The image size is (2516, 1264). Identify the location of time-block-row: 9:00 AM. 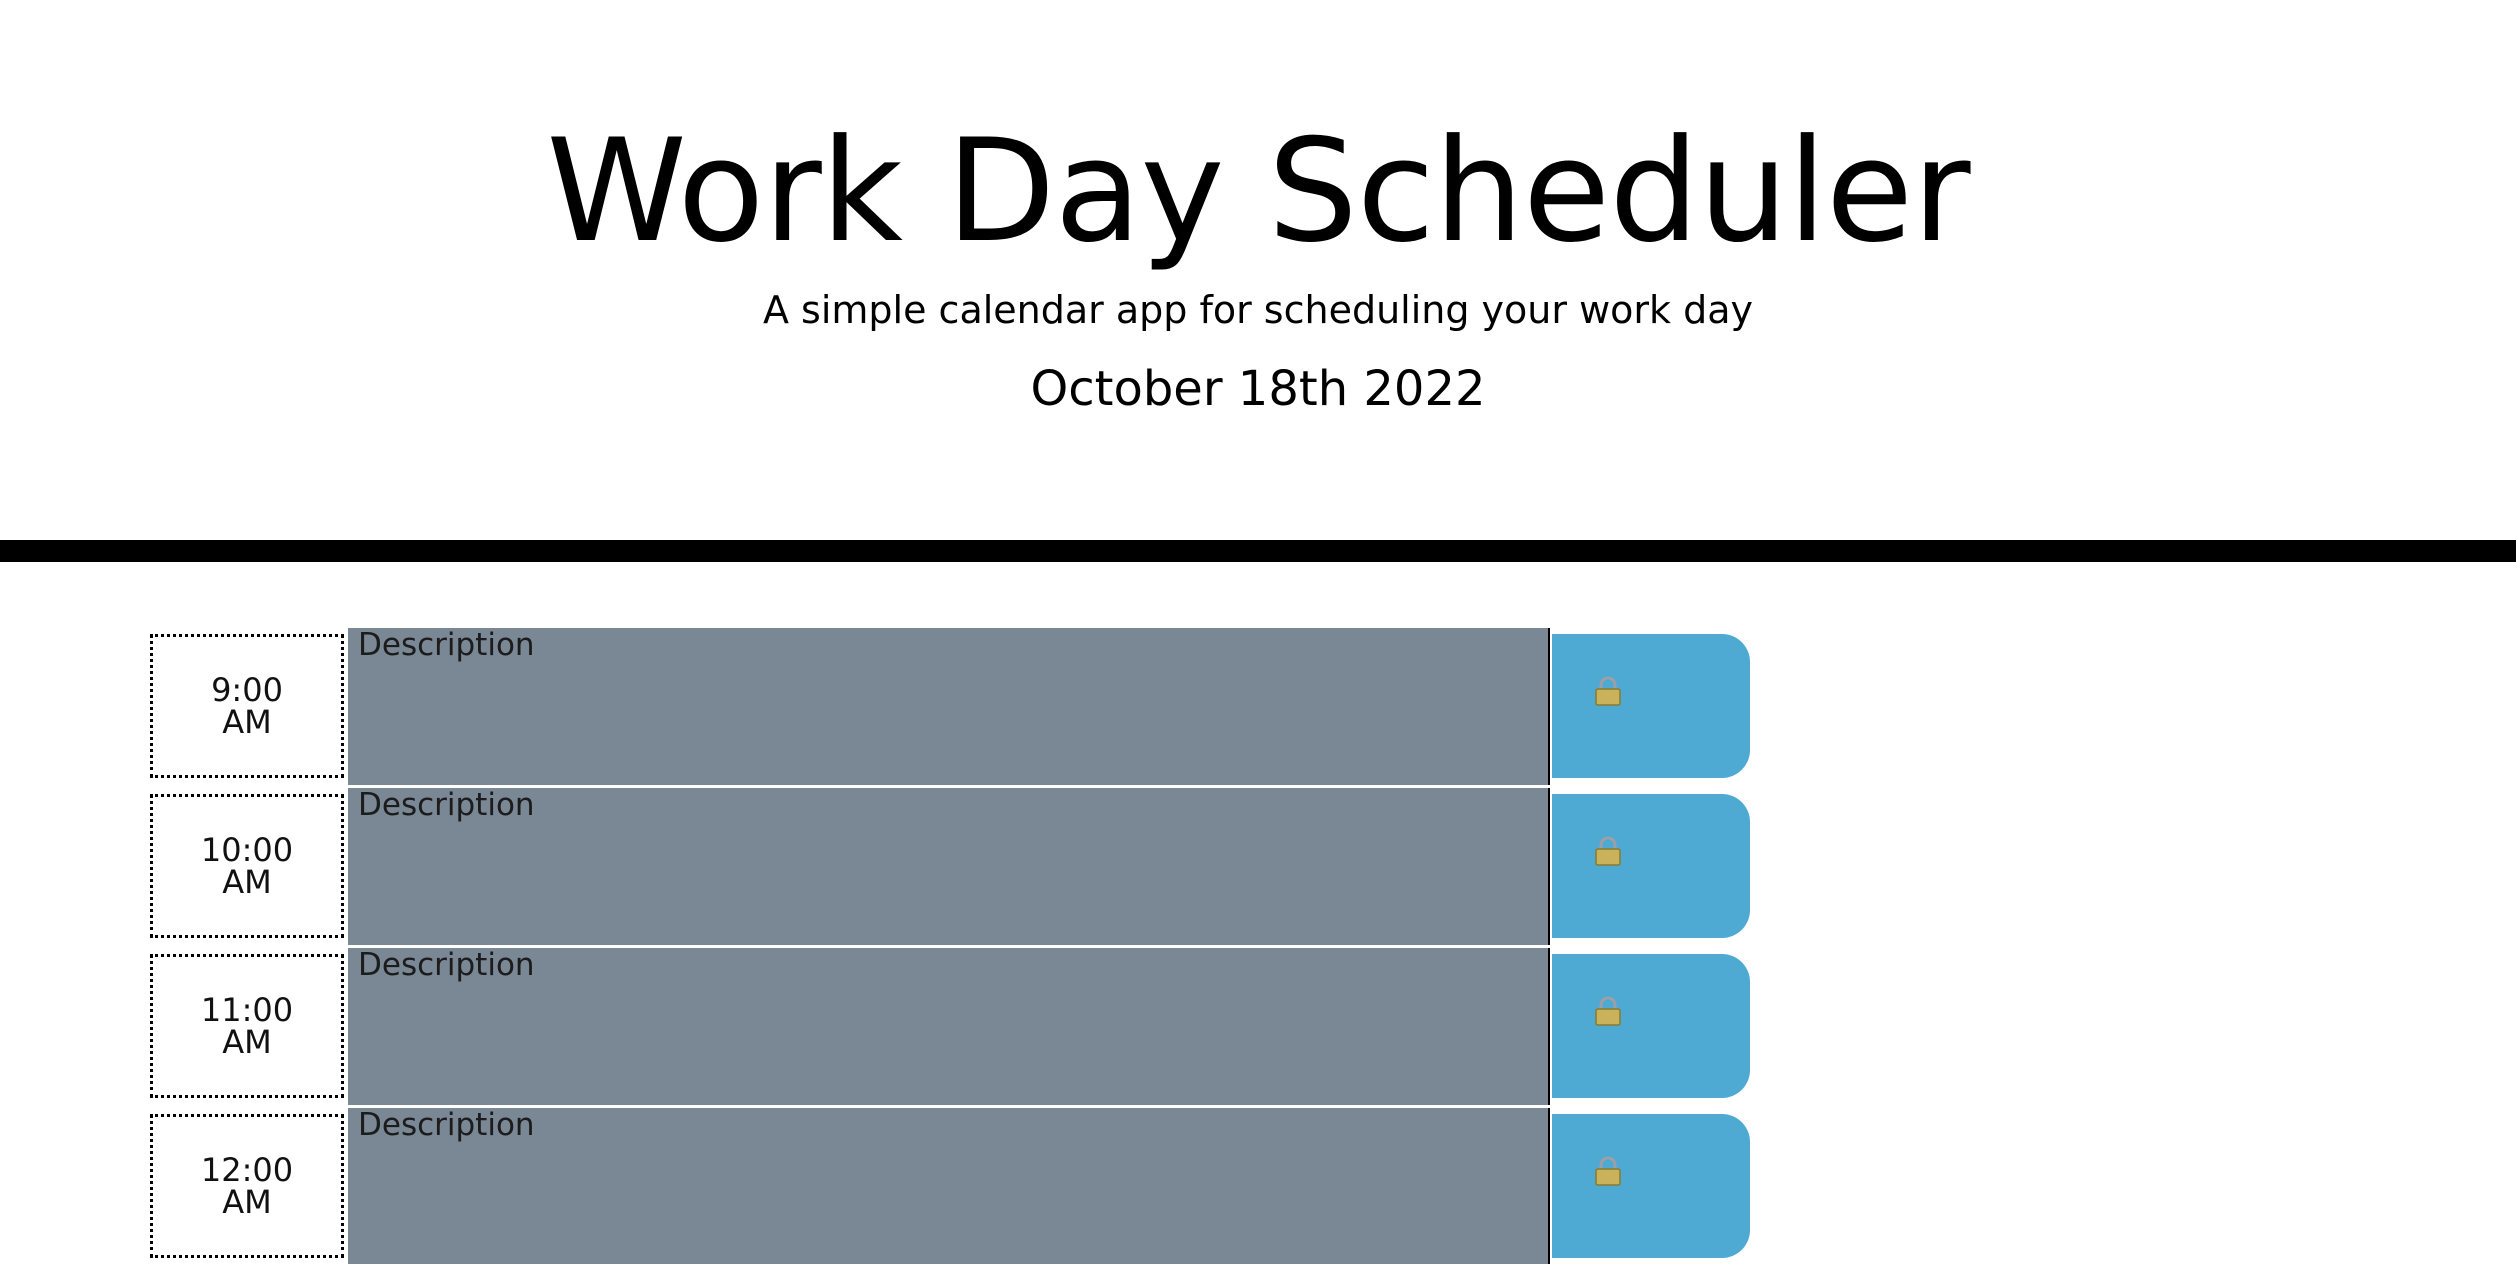
(1258, 708).